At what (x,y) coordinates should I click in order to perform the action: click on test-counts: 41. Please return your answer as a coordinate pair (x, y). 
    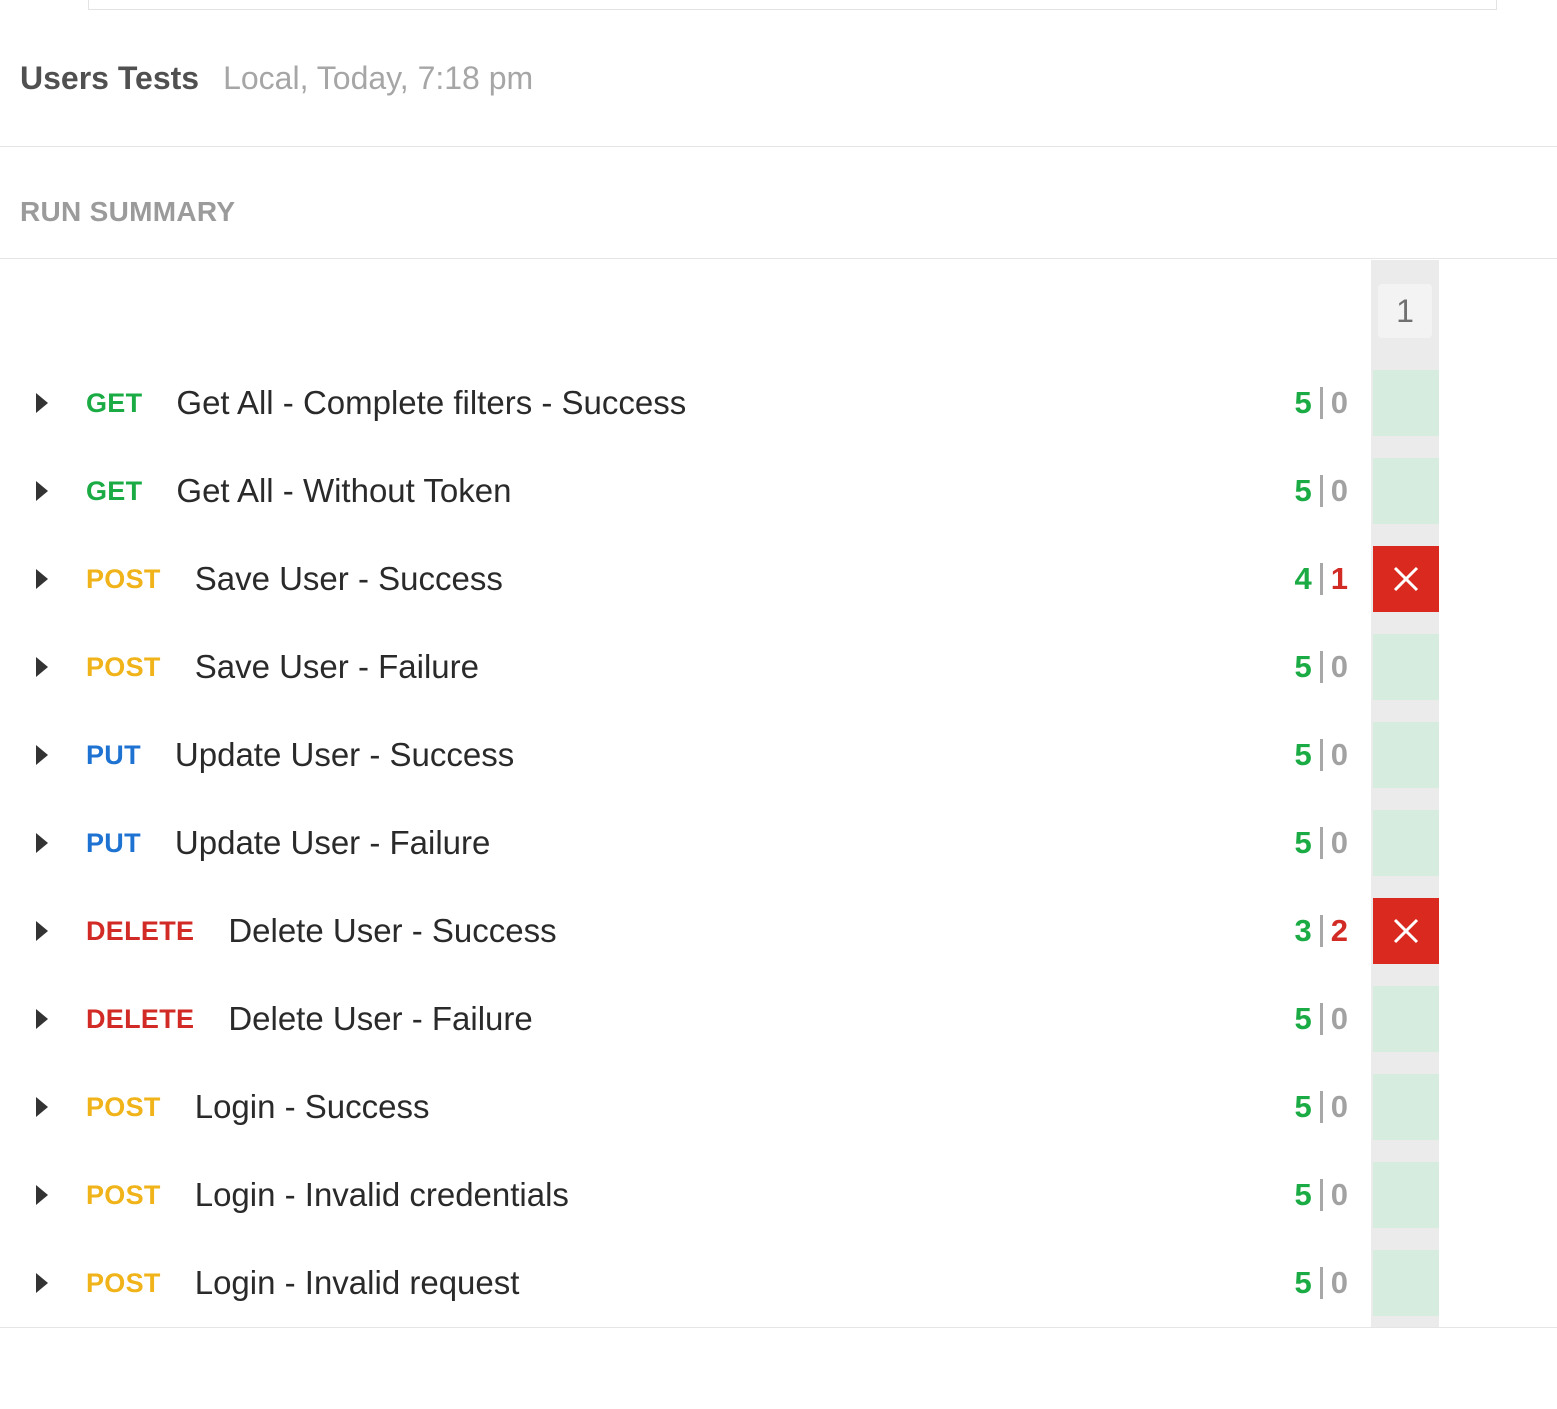
    Looking at the image, I should click on (1322, 579).